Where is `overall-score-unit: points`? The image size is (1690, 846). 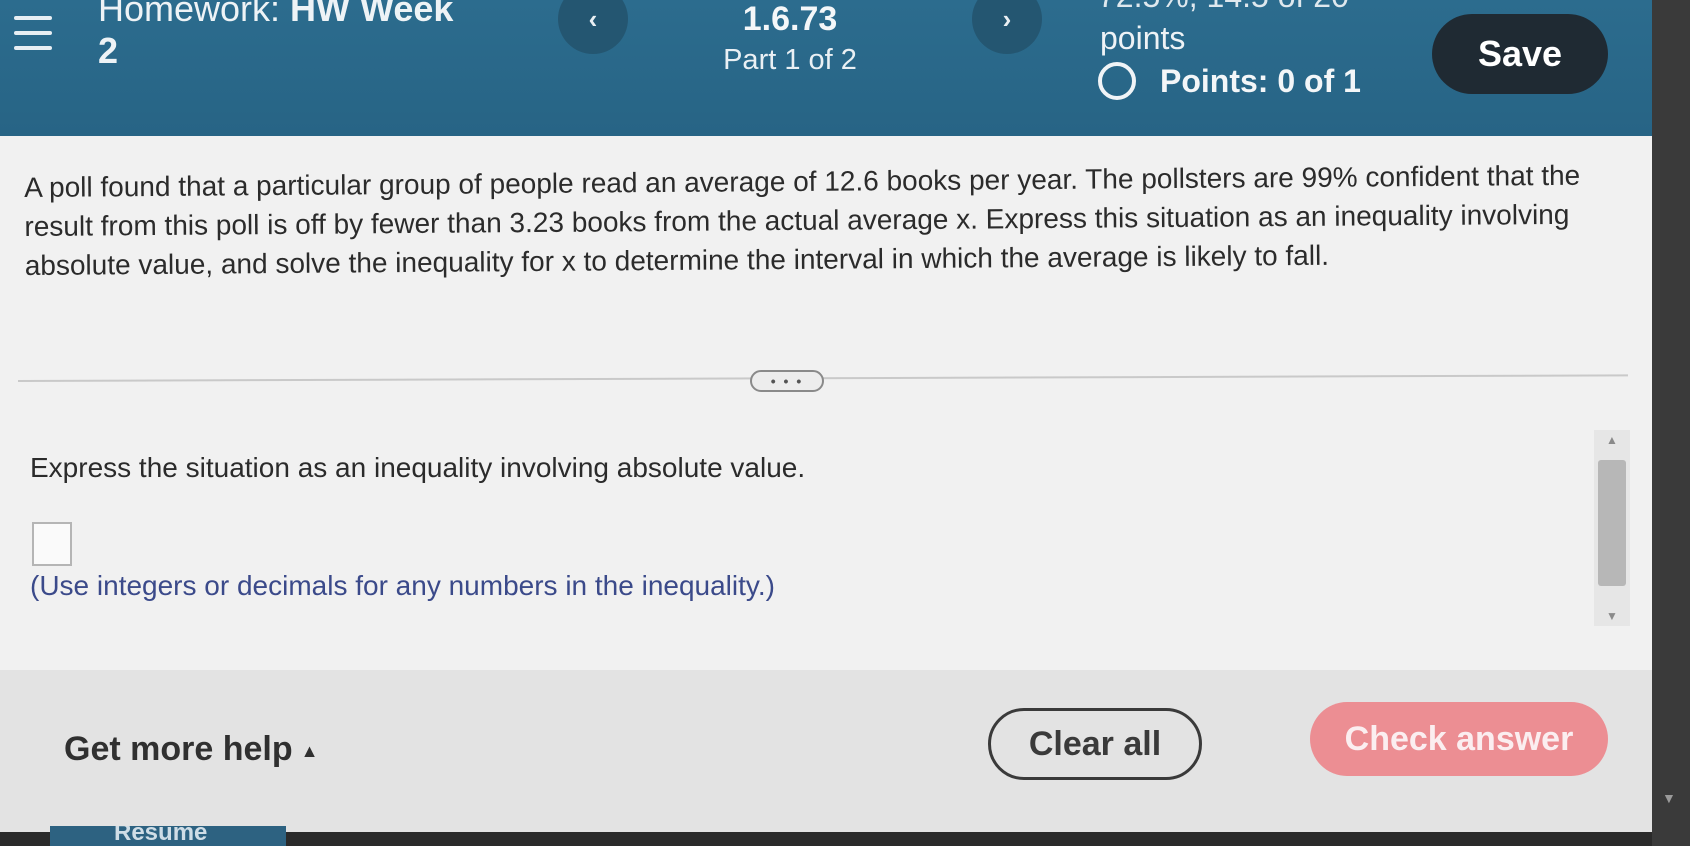 overall-score-unit: points is located at coordinates (1143, 38).